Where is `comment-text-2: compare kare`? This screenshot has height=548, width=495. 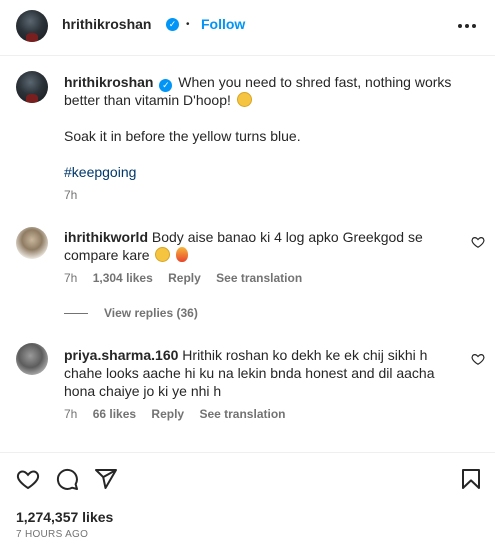 comment-text-2: compare kare is located at coordinates (107, 255).